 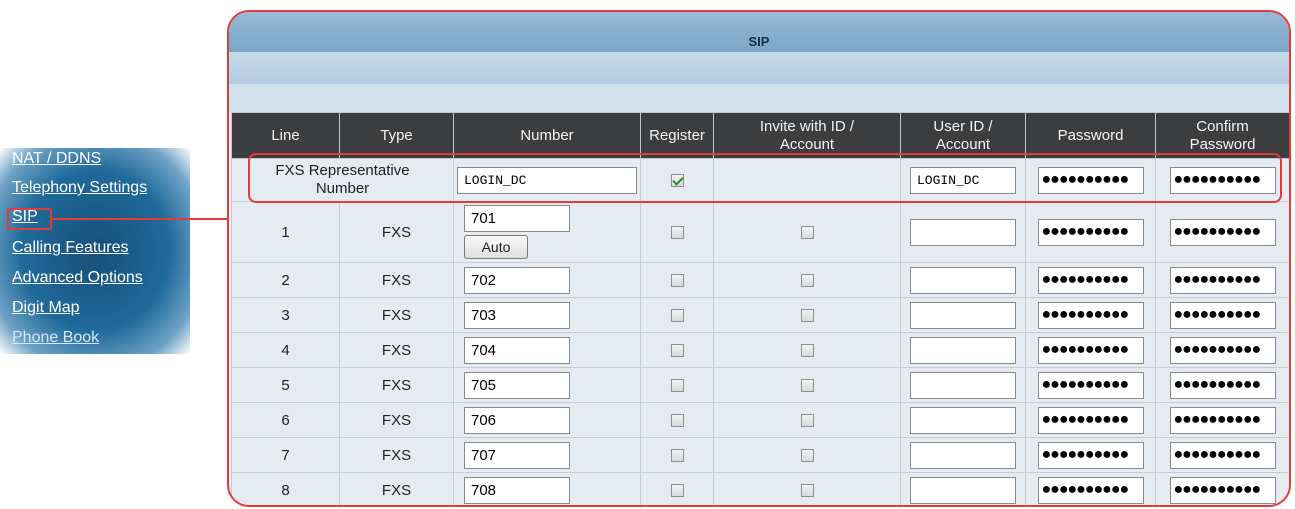 I want to click on representative-password-input, so click(x=1090, y=180).